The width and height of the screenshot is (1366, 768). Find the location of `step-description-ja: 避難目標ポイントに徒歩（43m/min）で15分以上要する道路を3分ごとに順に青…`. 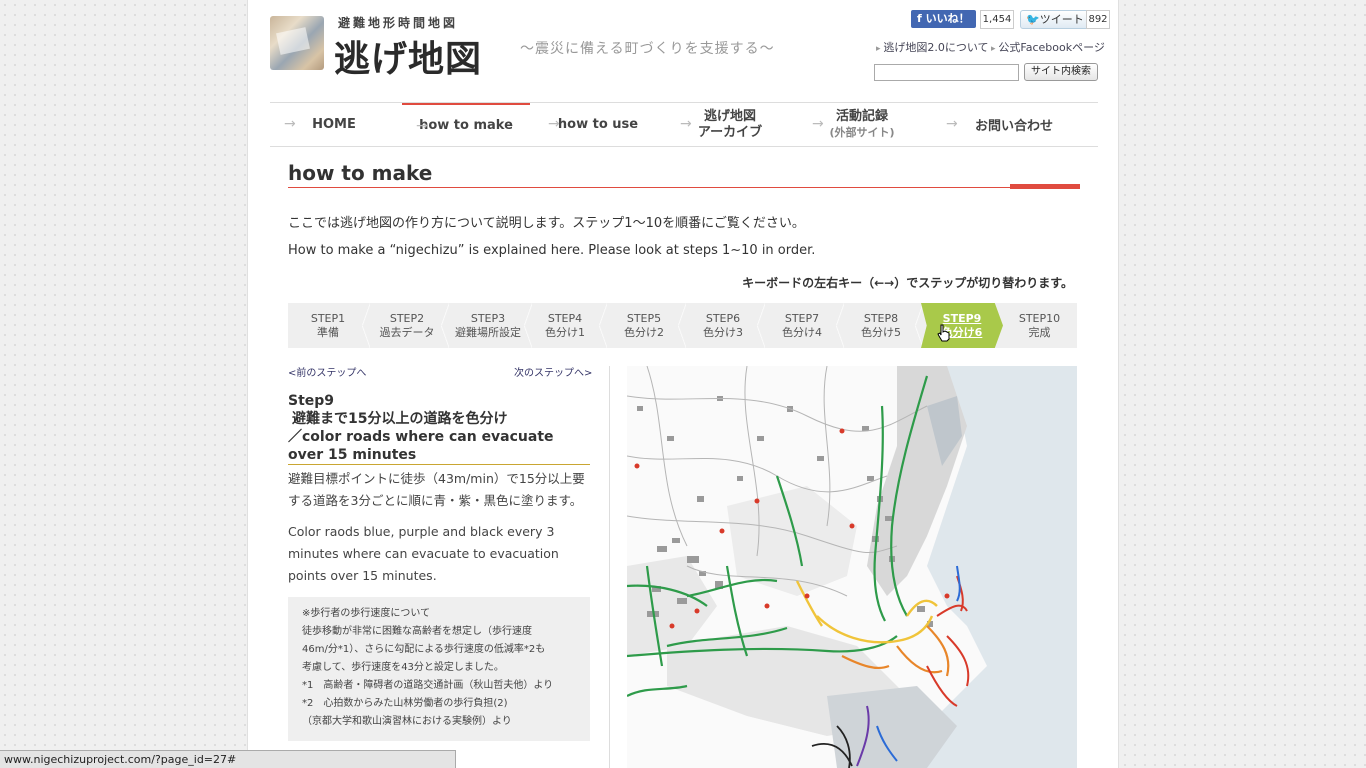

step-description-ja: 避難目標ポイントに徒歩（43m/min）で15分以上要する道路を3分ごとに順に青… is located at coordinates (436, 489).